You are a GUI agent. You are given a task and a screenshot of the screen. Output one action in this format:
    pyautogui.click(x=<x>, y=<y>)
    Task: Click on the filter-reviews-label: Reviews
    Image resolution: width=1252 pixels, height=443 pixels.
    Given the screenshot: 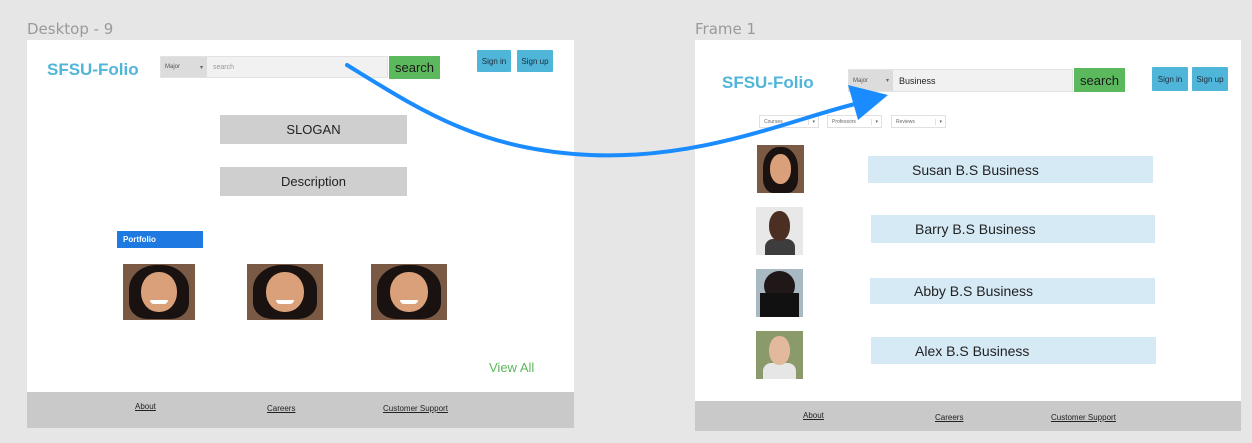 What is the action you would take?
    pyautogui.click(x=905, y=121)
    